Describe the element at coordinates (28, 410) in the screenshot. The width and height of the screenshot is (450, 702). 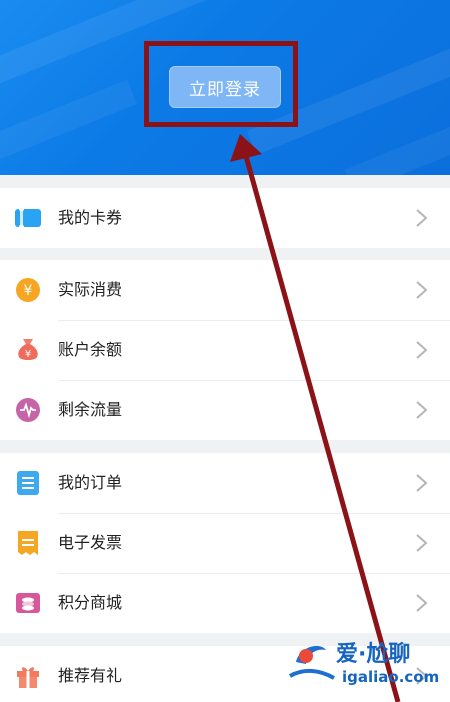
I see `data-traffic-icon` at that location.